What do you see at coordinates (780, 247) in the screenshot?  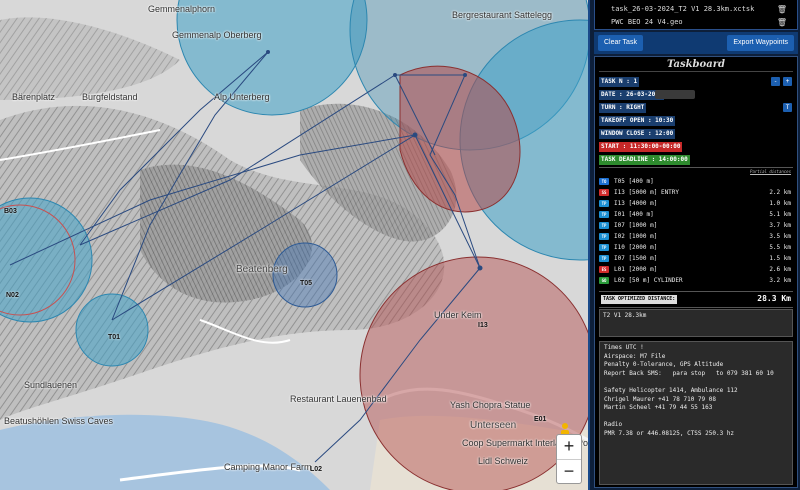 I see `turnpoint-distance: 5.5 km` at bounding box center [780, 247].